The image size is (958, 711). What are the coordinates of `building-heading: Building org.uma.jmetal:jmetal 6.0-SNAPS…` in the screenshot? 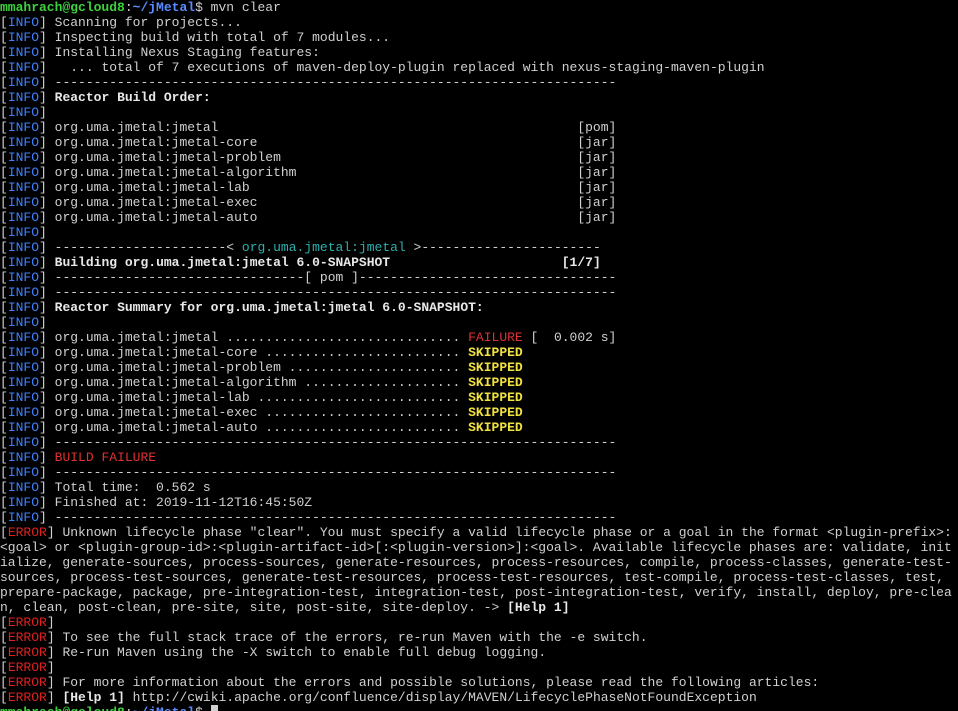 It's located at (327, 262).